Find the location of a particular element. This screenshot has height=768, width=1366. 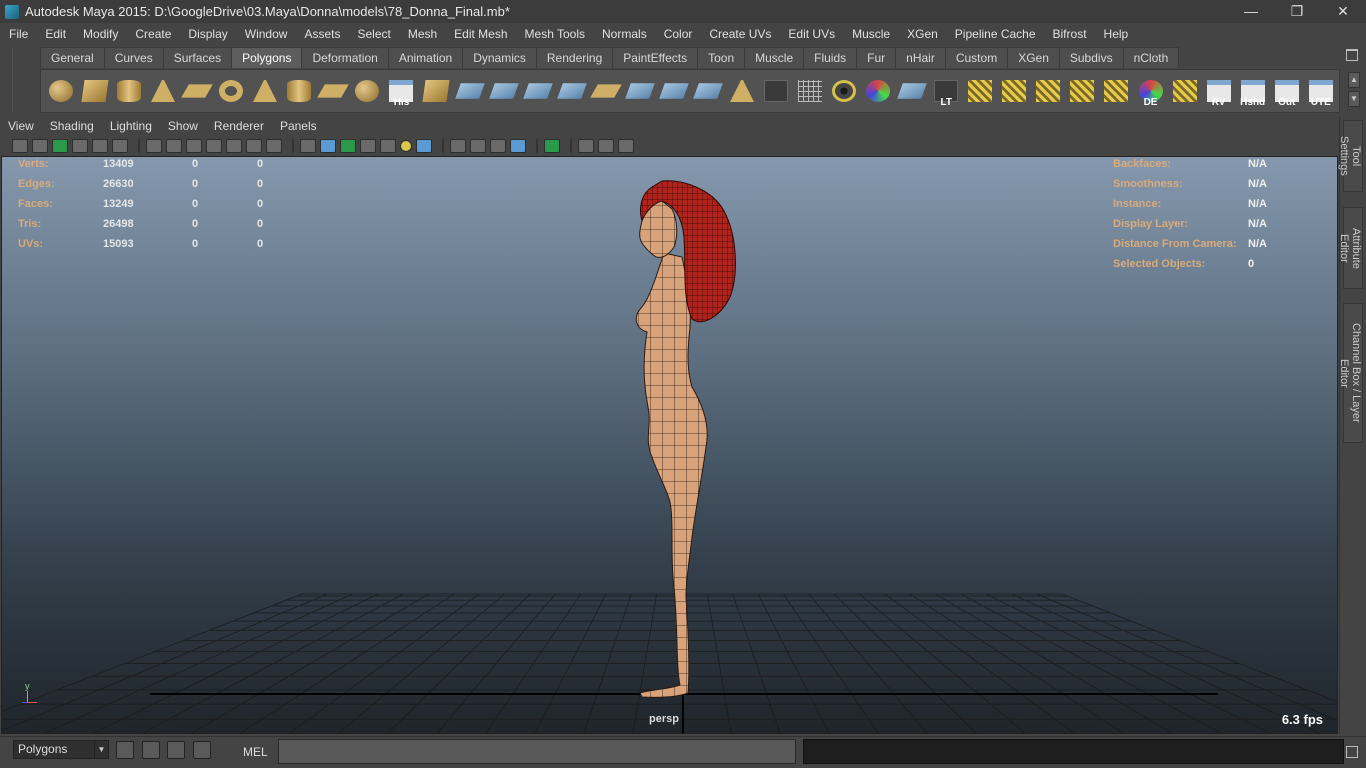

command-input is located at coordinates (537, 751).